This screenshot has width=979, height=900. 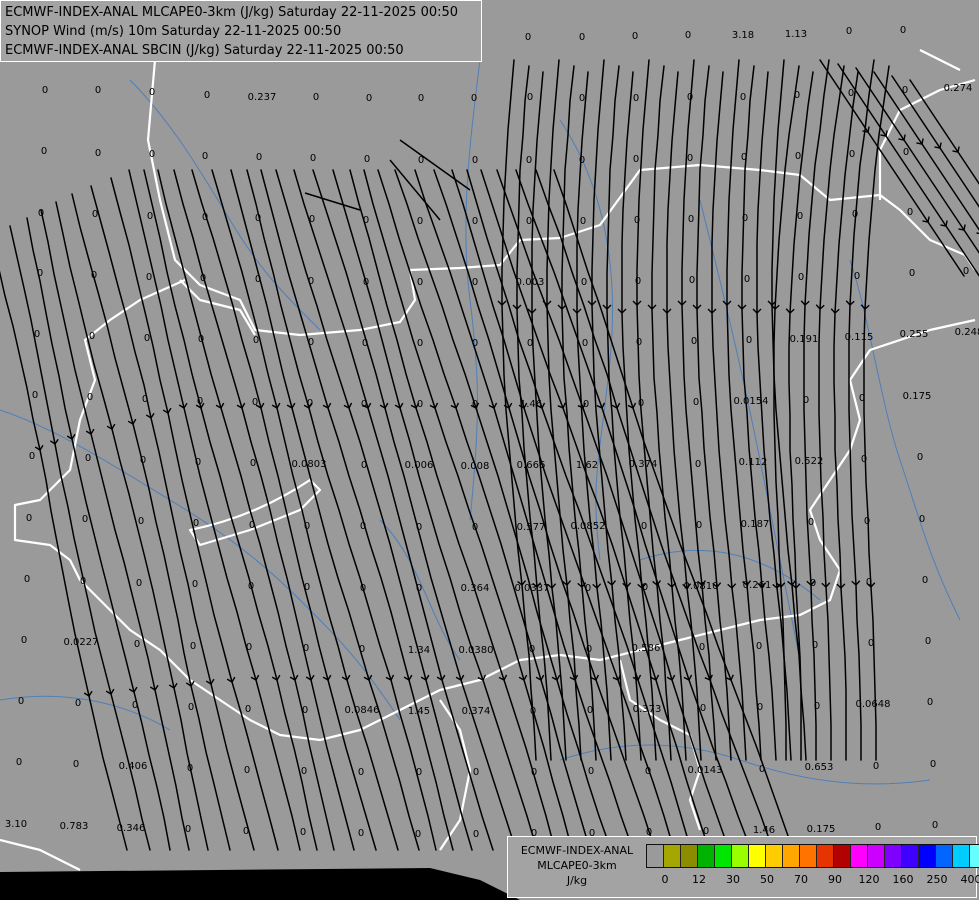 What do you see at coordinates (475, 466) in the screenshot?
I see `value-label: 0.008` at bounding box center [475, 466].